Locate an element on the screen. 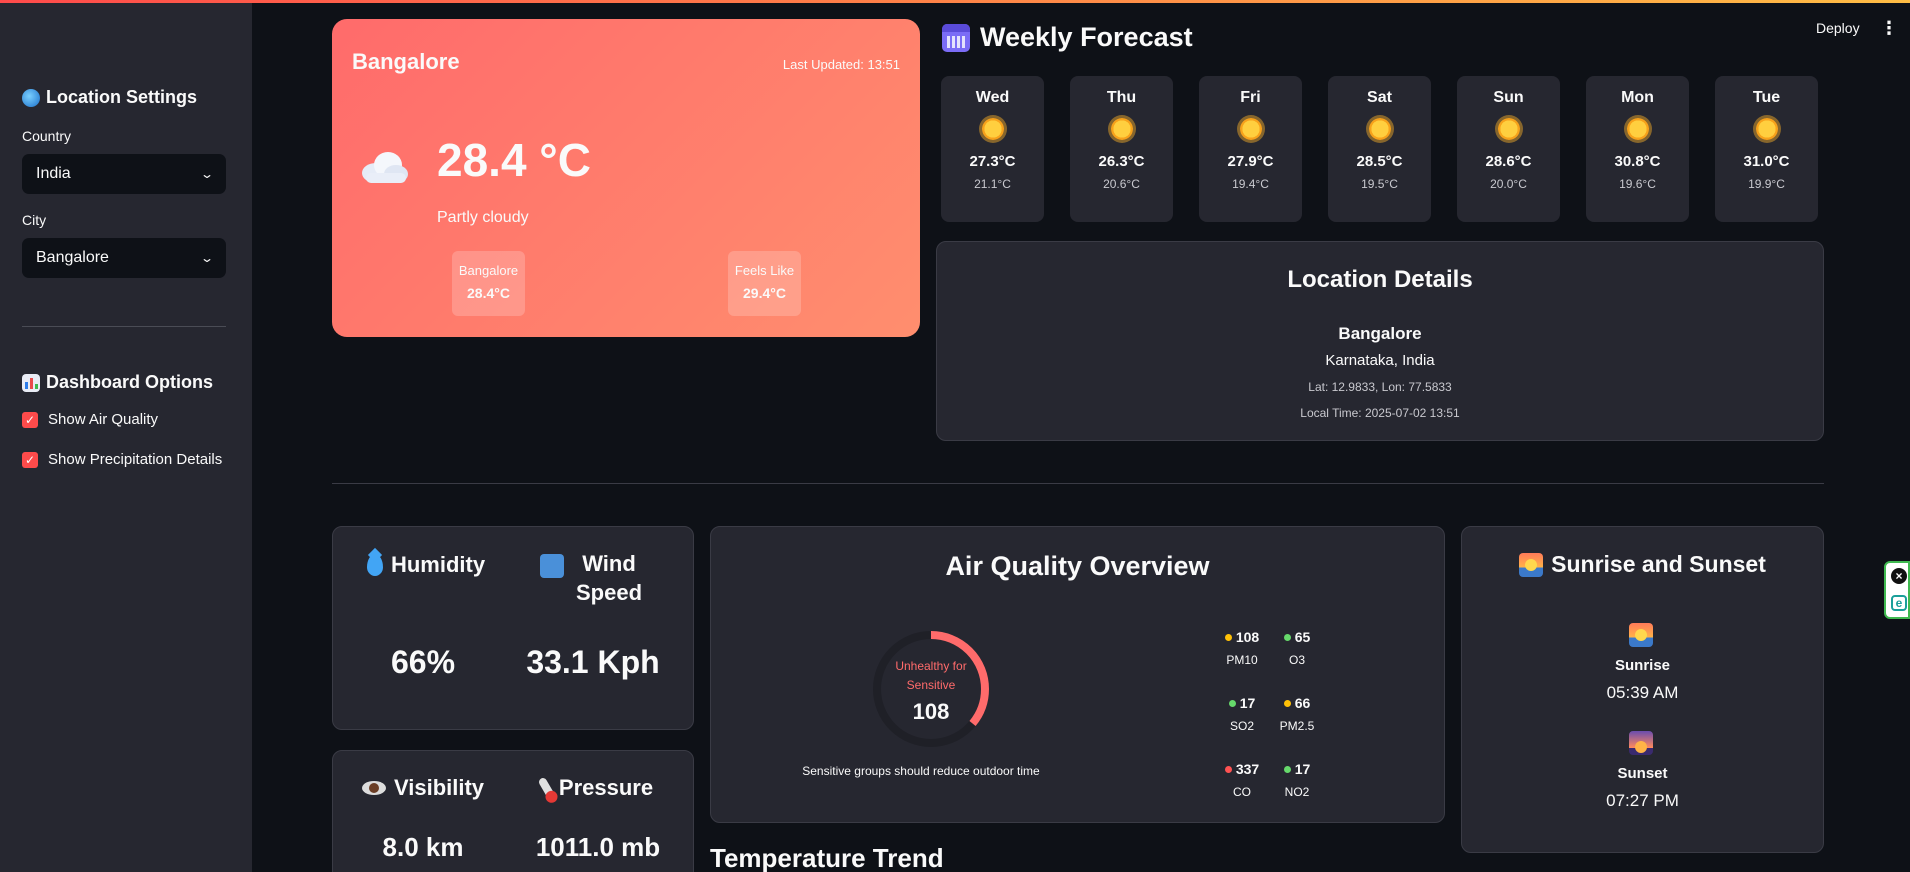 The width and height of the screenshot is (1910, 872). wind-label: Wind Speed is located at coordinates (609, 578).